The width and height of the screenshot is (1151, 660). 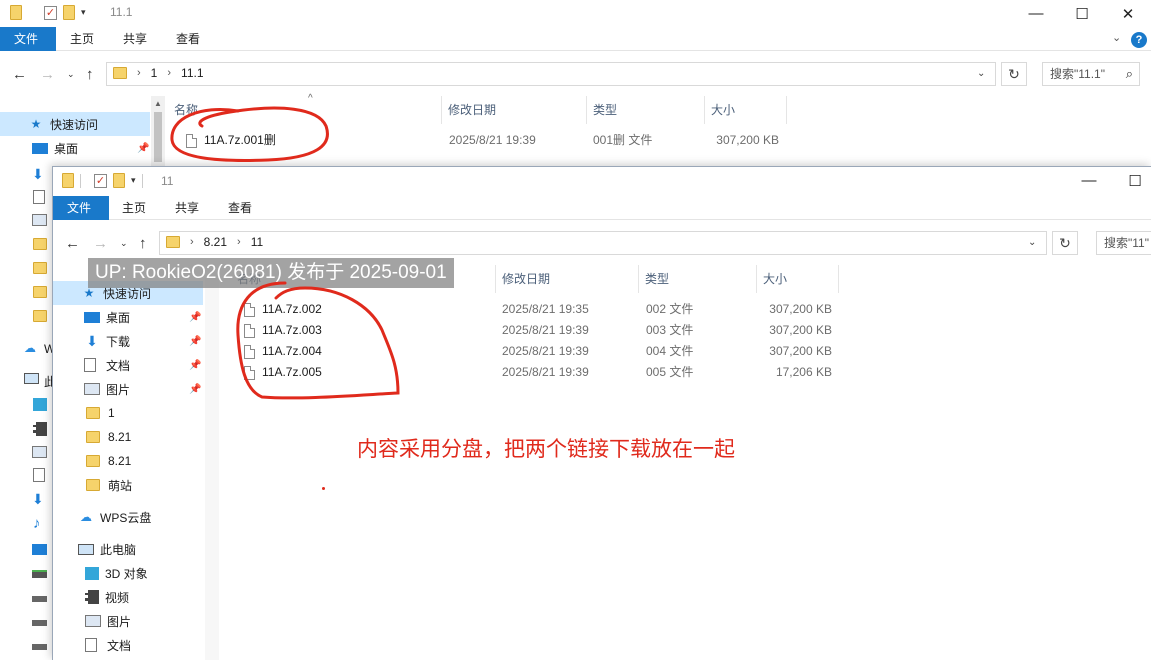 What do you see at coordinates (117, 597) in the screenshot?
I see `nav-label: 视频` at bounding box center [117, 597].